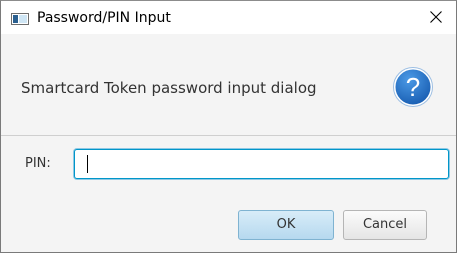  I want to click on pin-input, so click(261, 164).